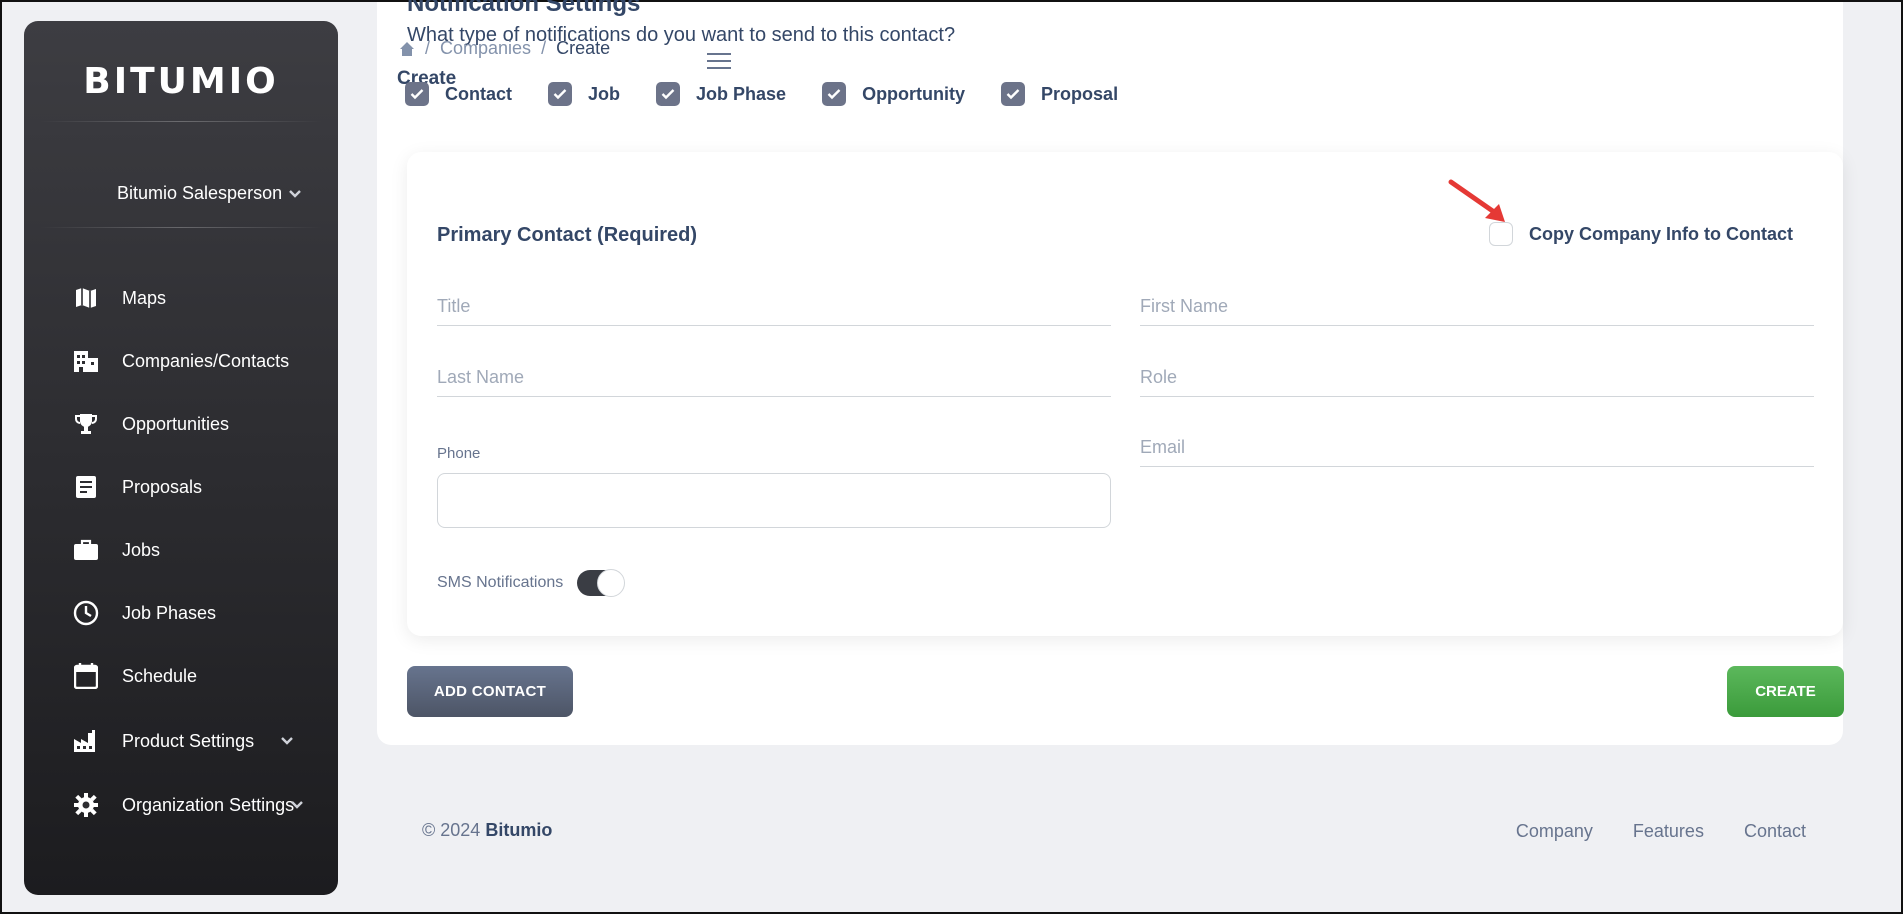  I want to click on briefcase-icon, so click(86, 550).